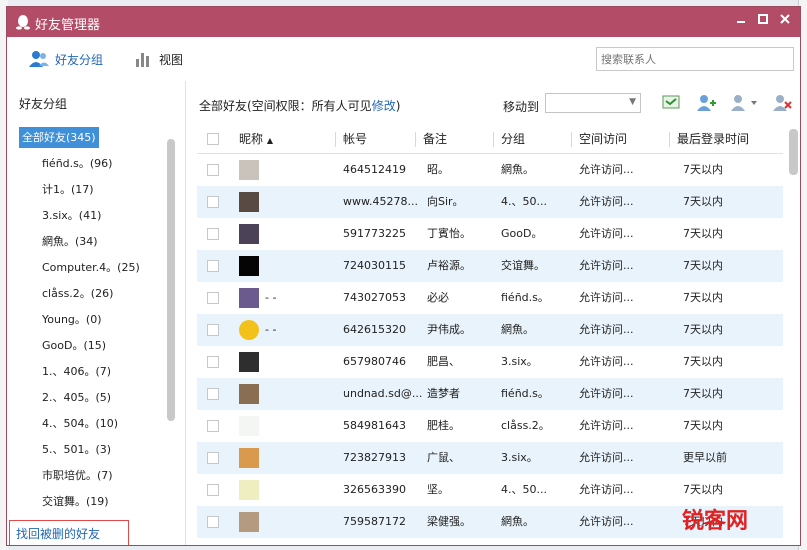  Describe the element at coordinates (79, 59) in the screenshot. I see `tab-friend-groups-label: 好友分组` at that location.